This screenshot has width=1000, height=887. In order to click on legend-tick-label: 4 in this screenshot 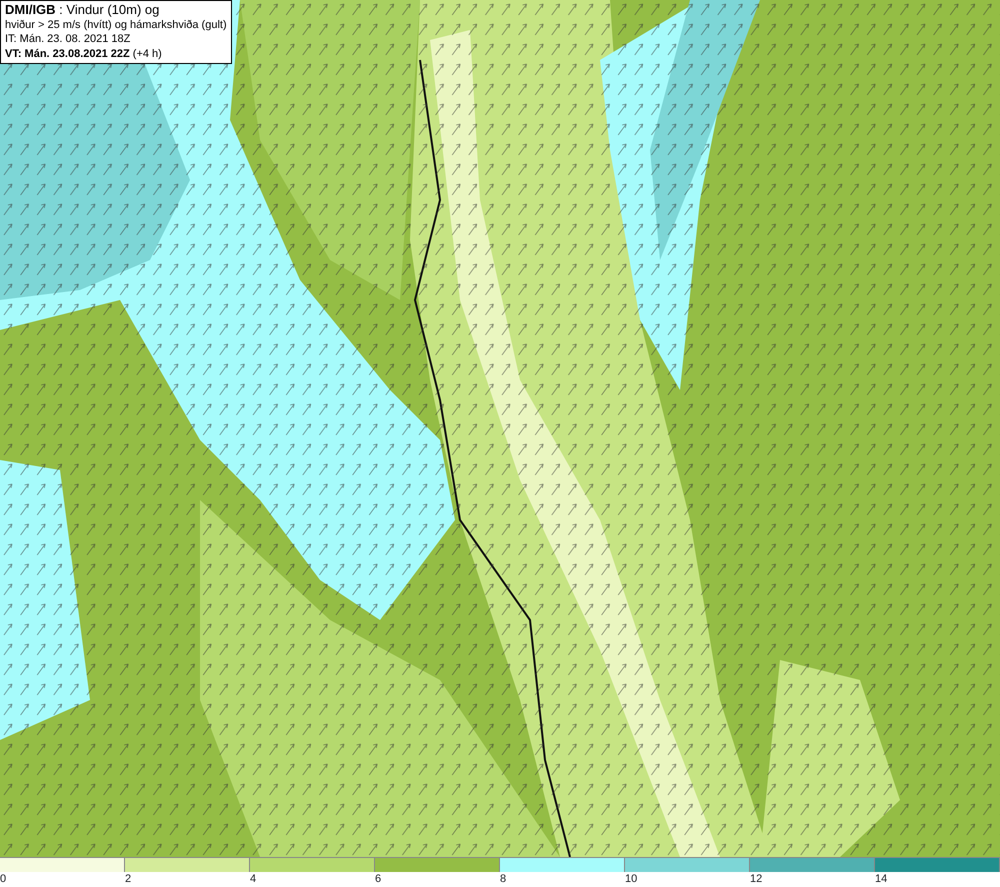, I will do `click(253, 879)`.